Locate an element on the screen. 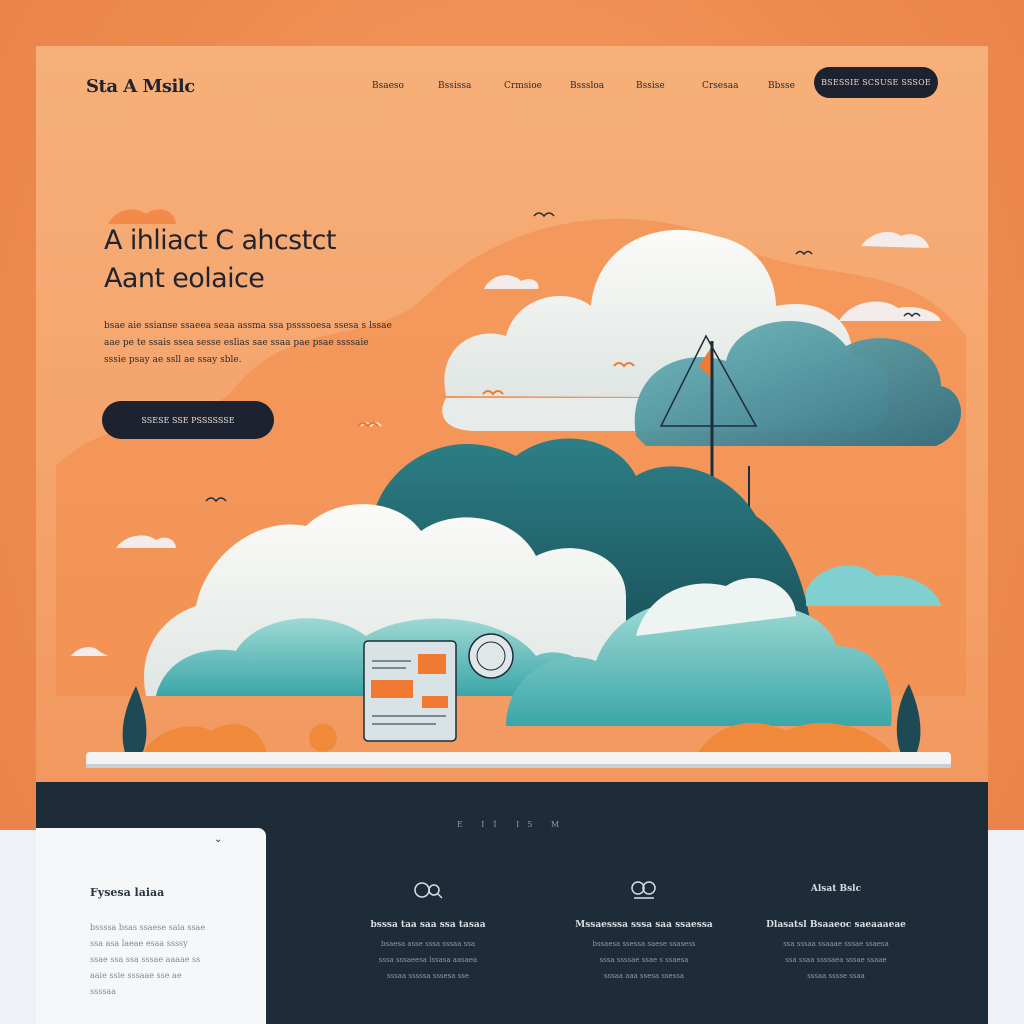 This screenshot has width=1024, height=1024. nav-link-4: Bsssloa is located at coordinates (603, 86).